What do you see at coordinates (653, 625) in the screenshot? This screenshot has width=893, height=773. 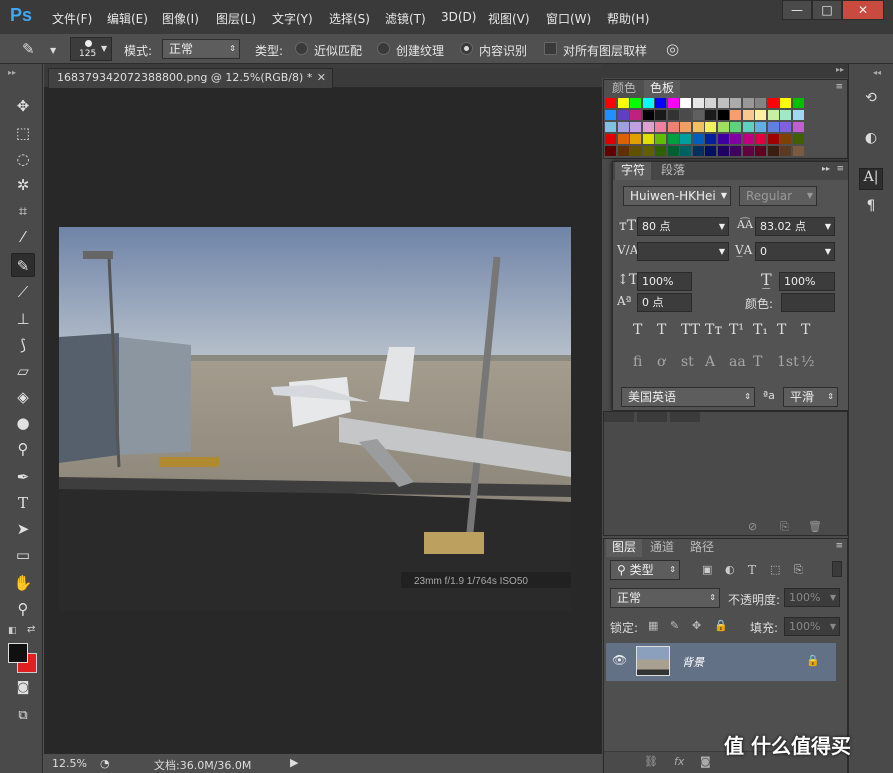 I see `lock-transparent-icon: ▦` at bounding box center [653, 625].